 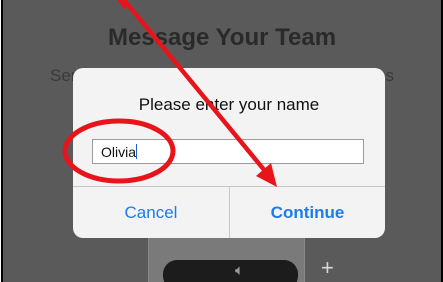 I want to click on continue-button: Continue, so click(x=307, y=212).